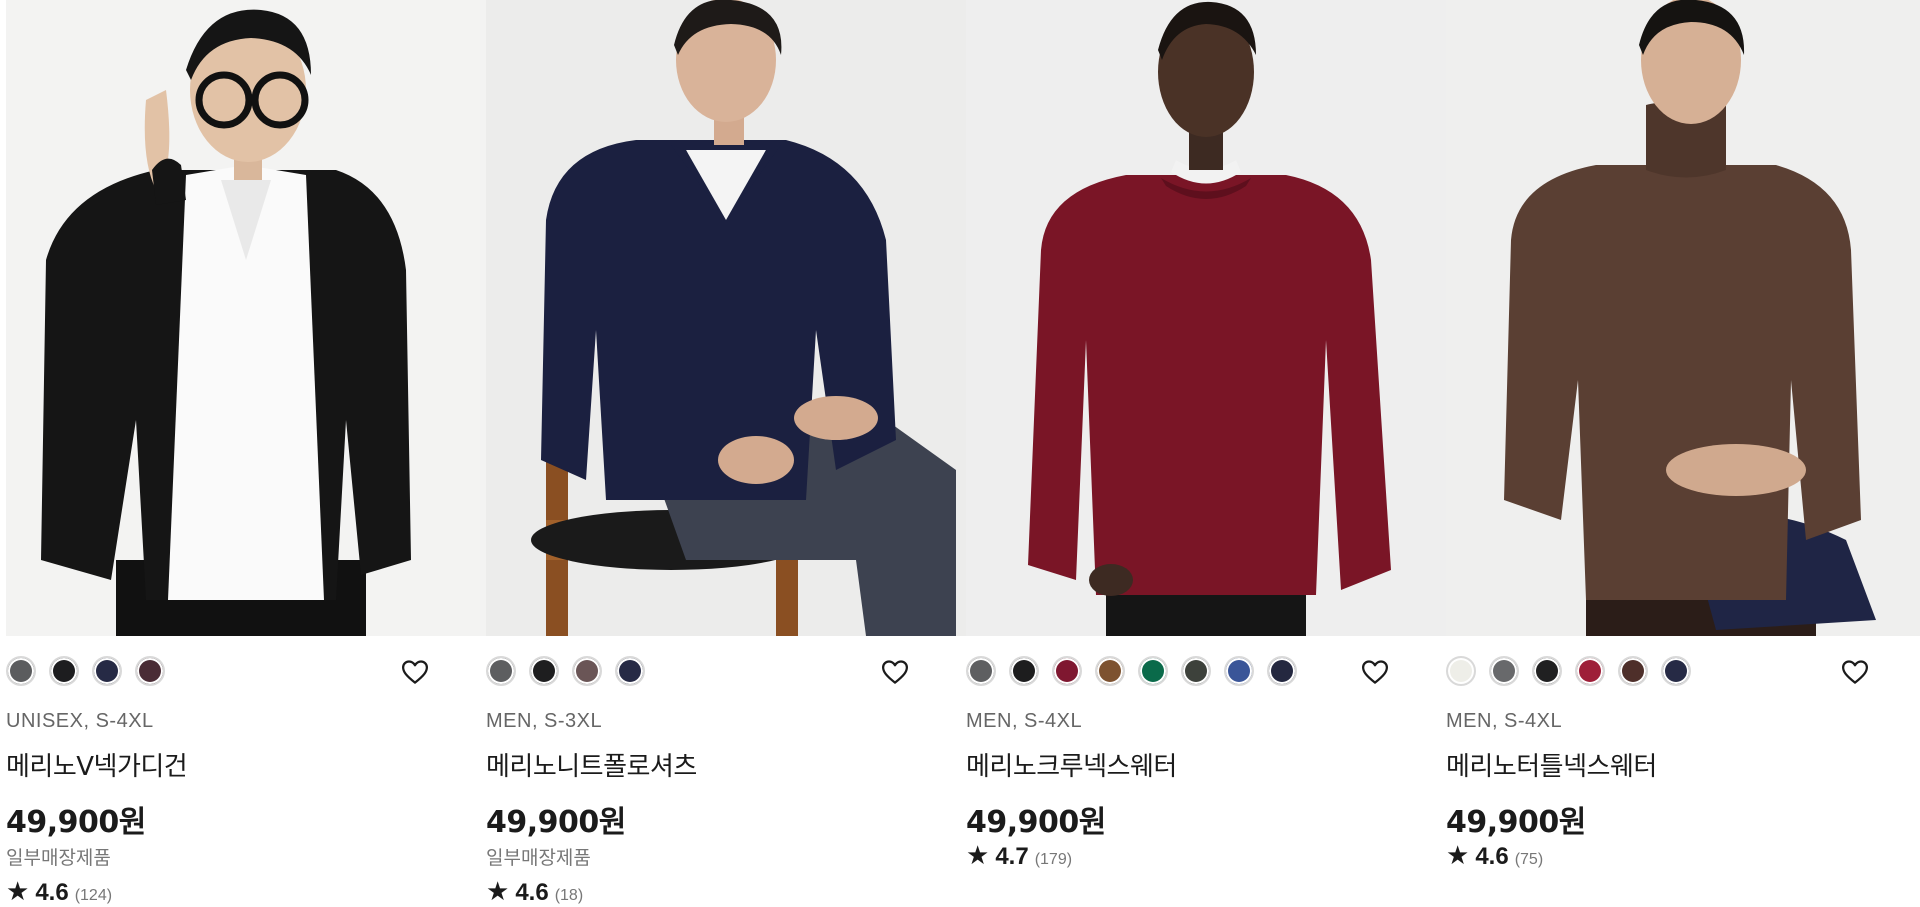  Describe the element at coordinates (591, 764) in the screenshot. I see `product-name: 메리노니트폴로셔츠` at that location.